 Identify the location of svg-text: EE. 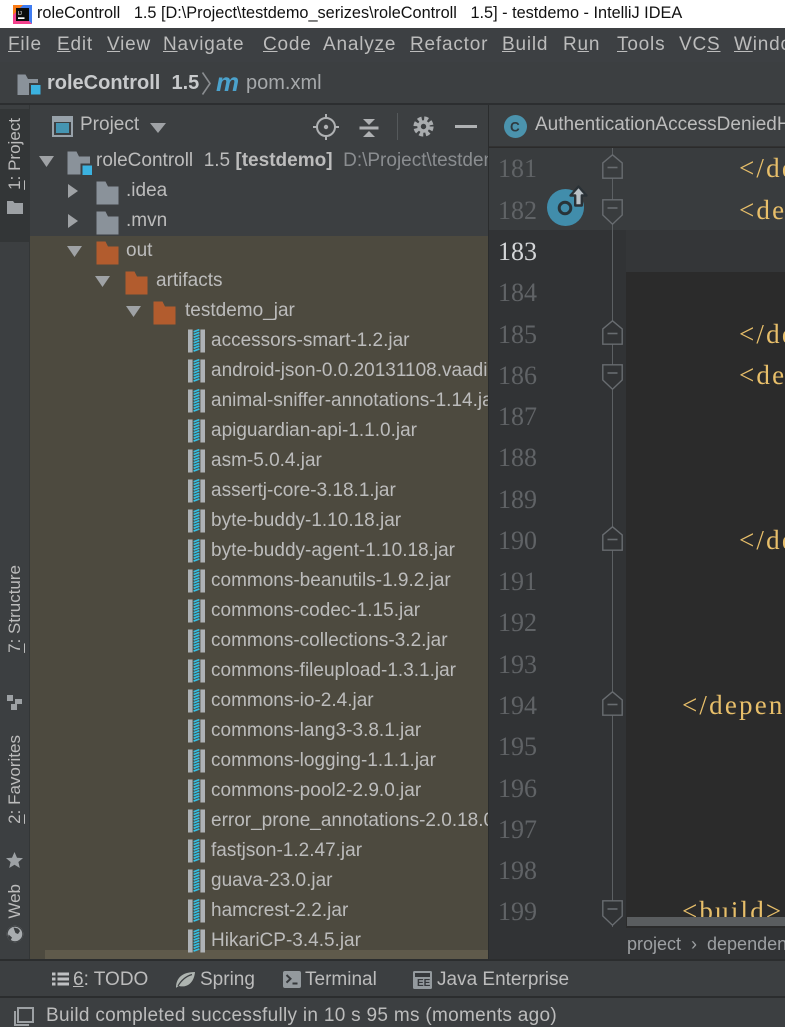
(424, 983).